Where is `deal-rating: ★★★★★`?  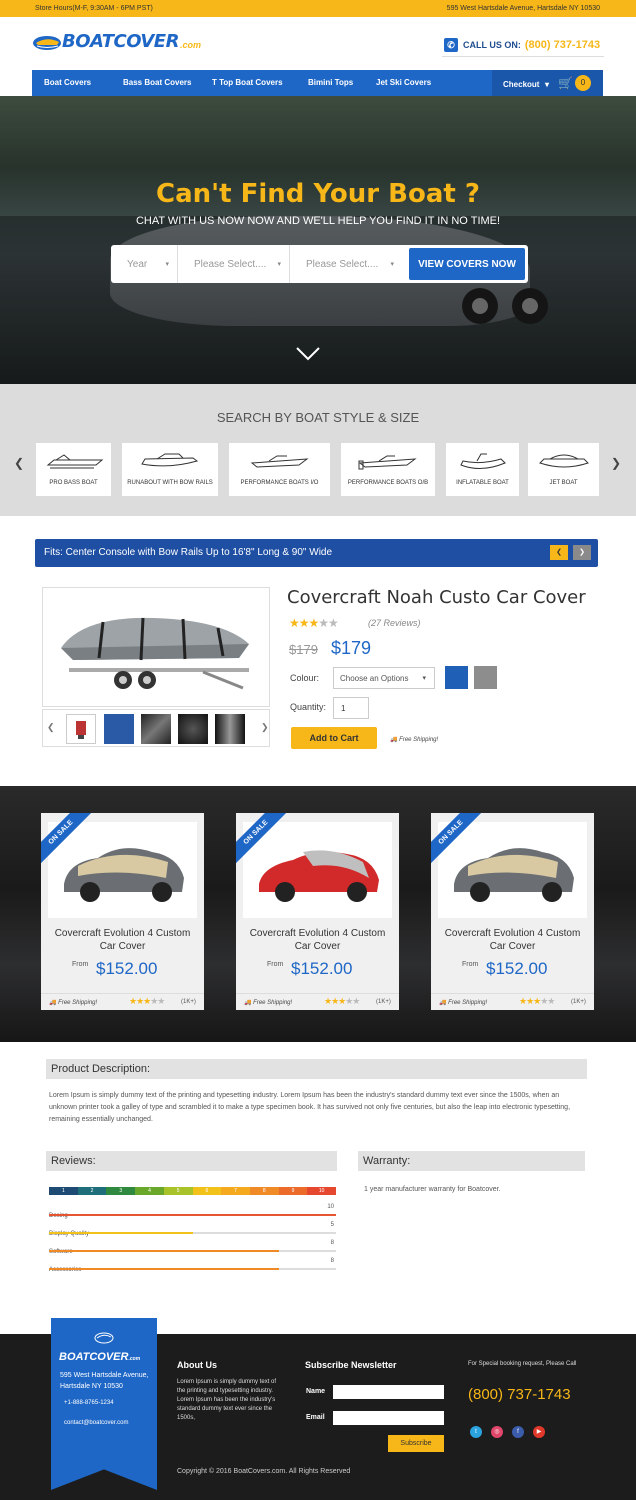 deal-rating: ★★★★★ is located at coordinates (342, 1001).